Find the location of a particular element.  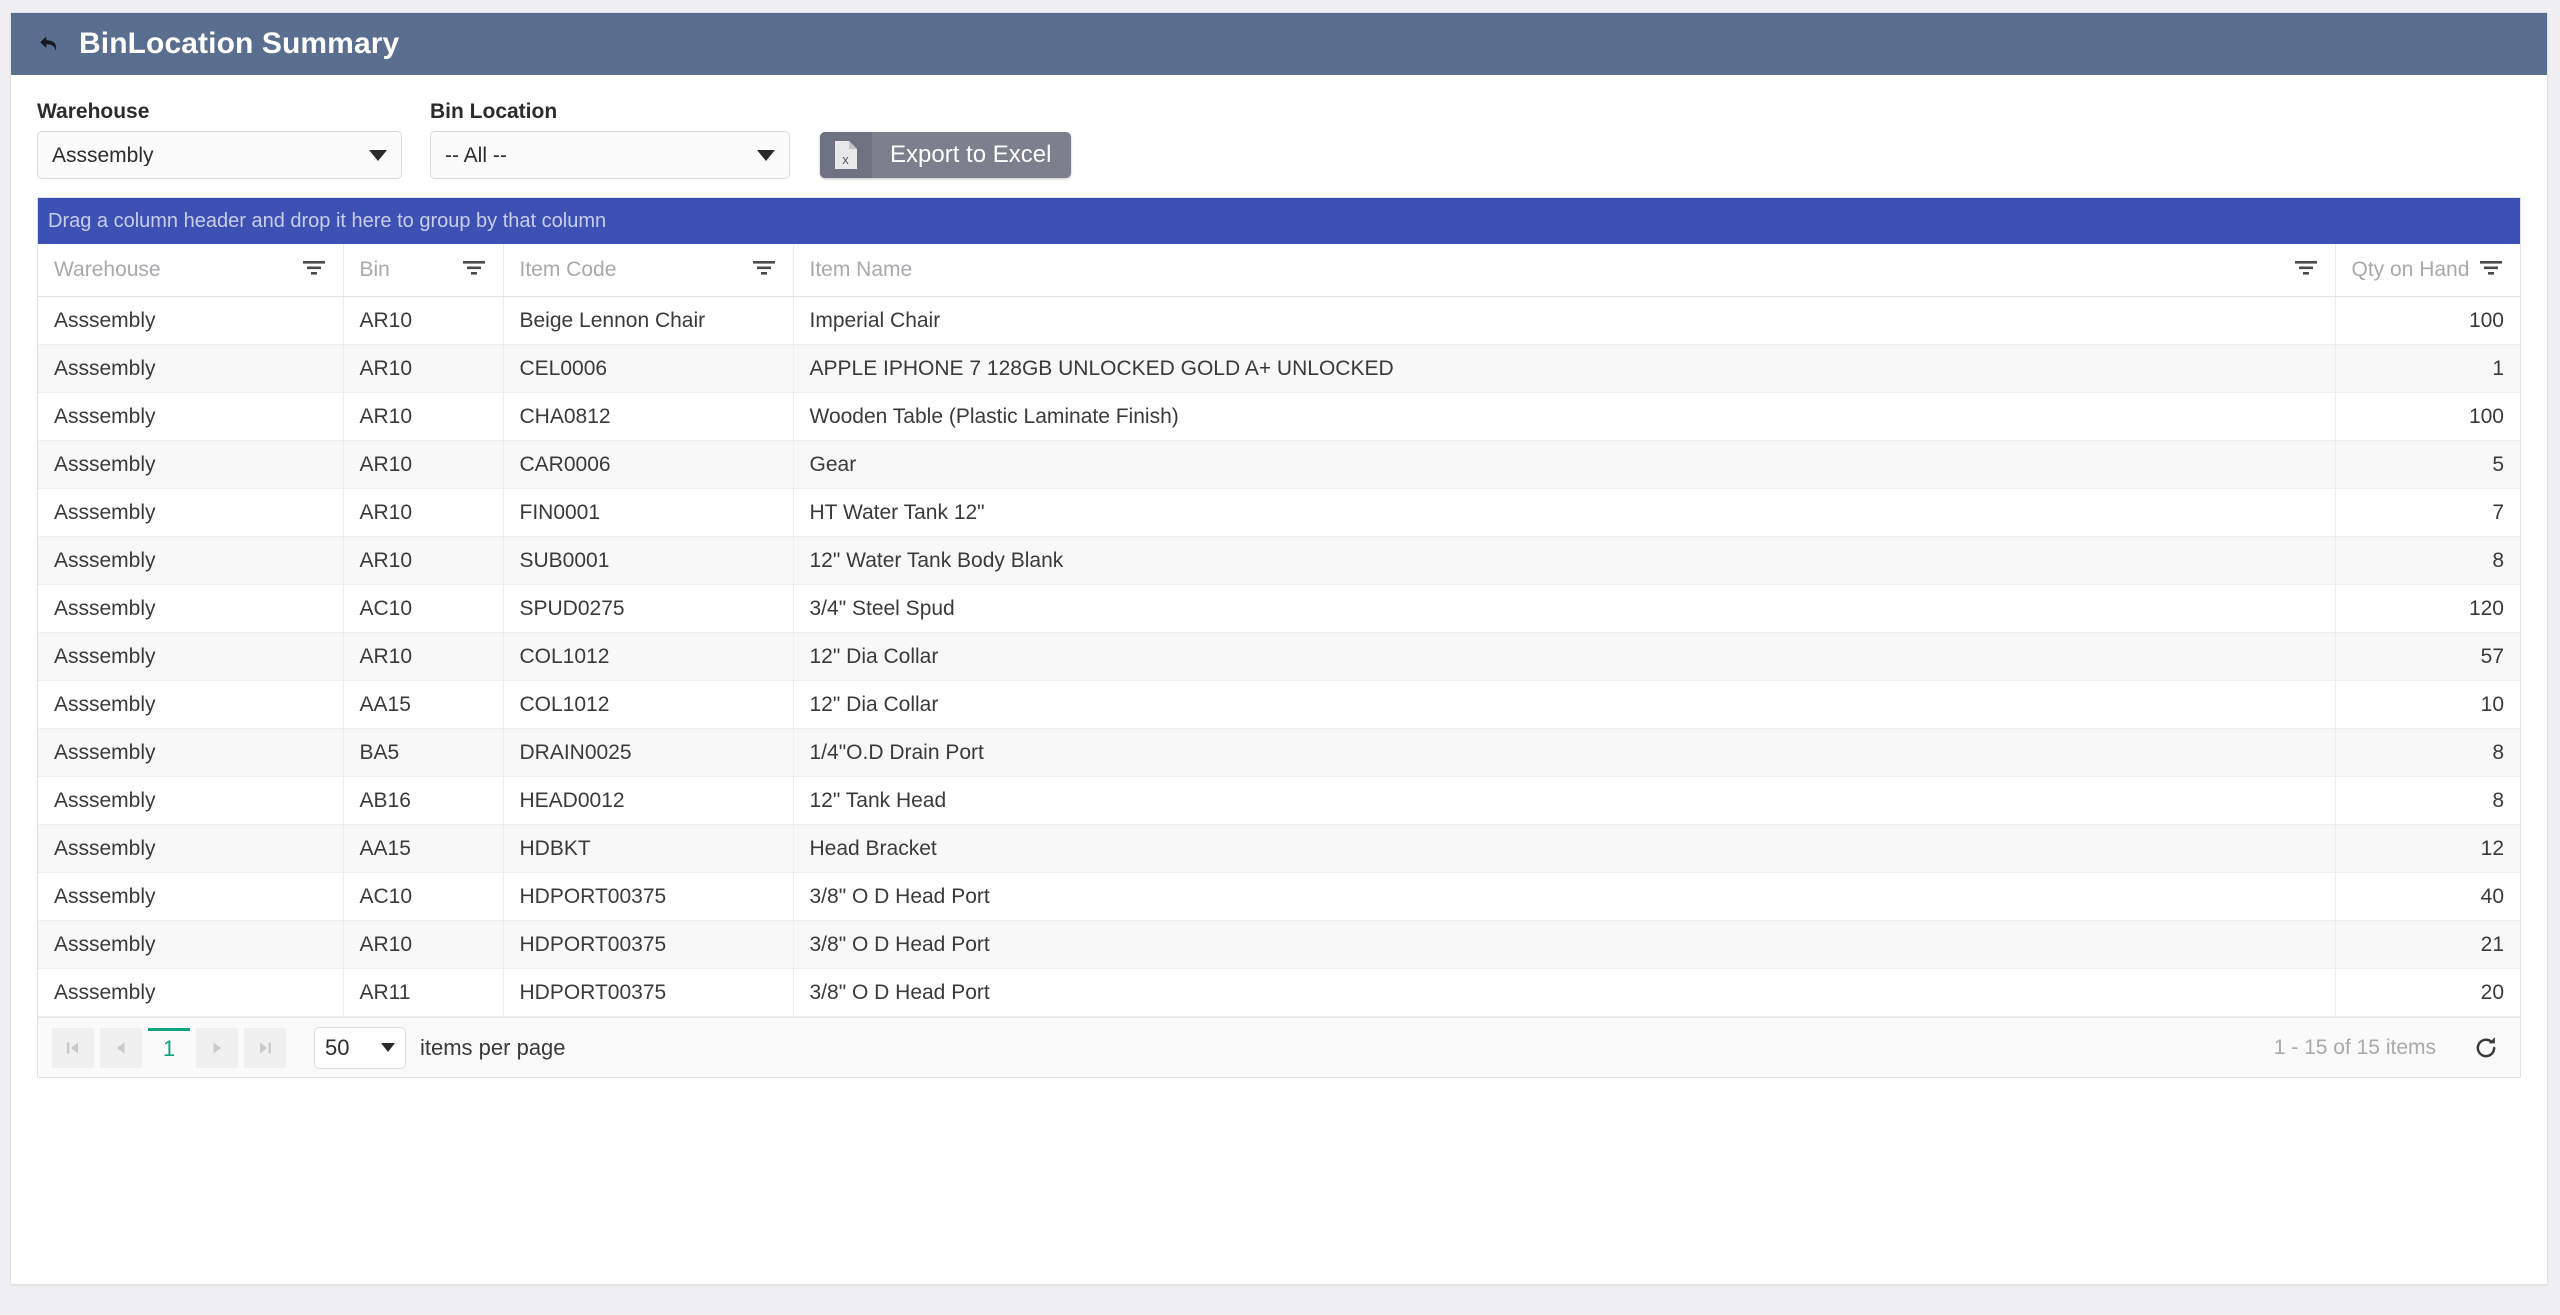

binlocation-label: Bin Location is located at coordinates (494, 111).